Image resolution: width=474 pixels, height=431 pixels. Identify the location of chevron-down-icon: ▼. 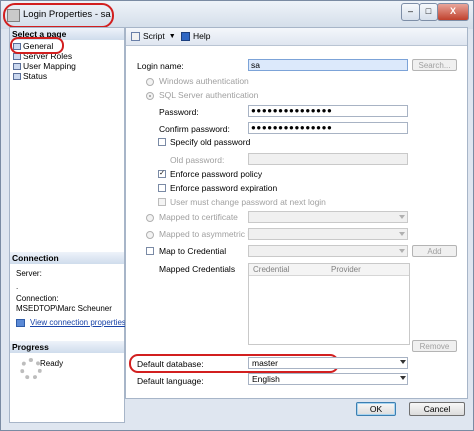
(172, 36).